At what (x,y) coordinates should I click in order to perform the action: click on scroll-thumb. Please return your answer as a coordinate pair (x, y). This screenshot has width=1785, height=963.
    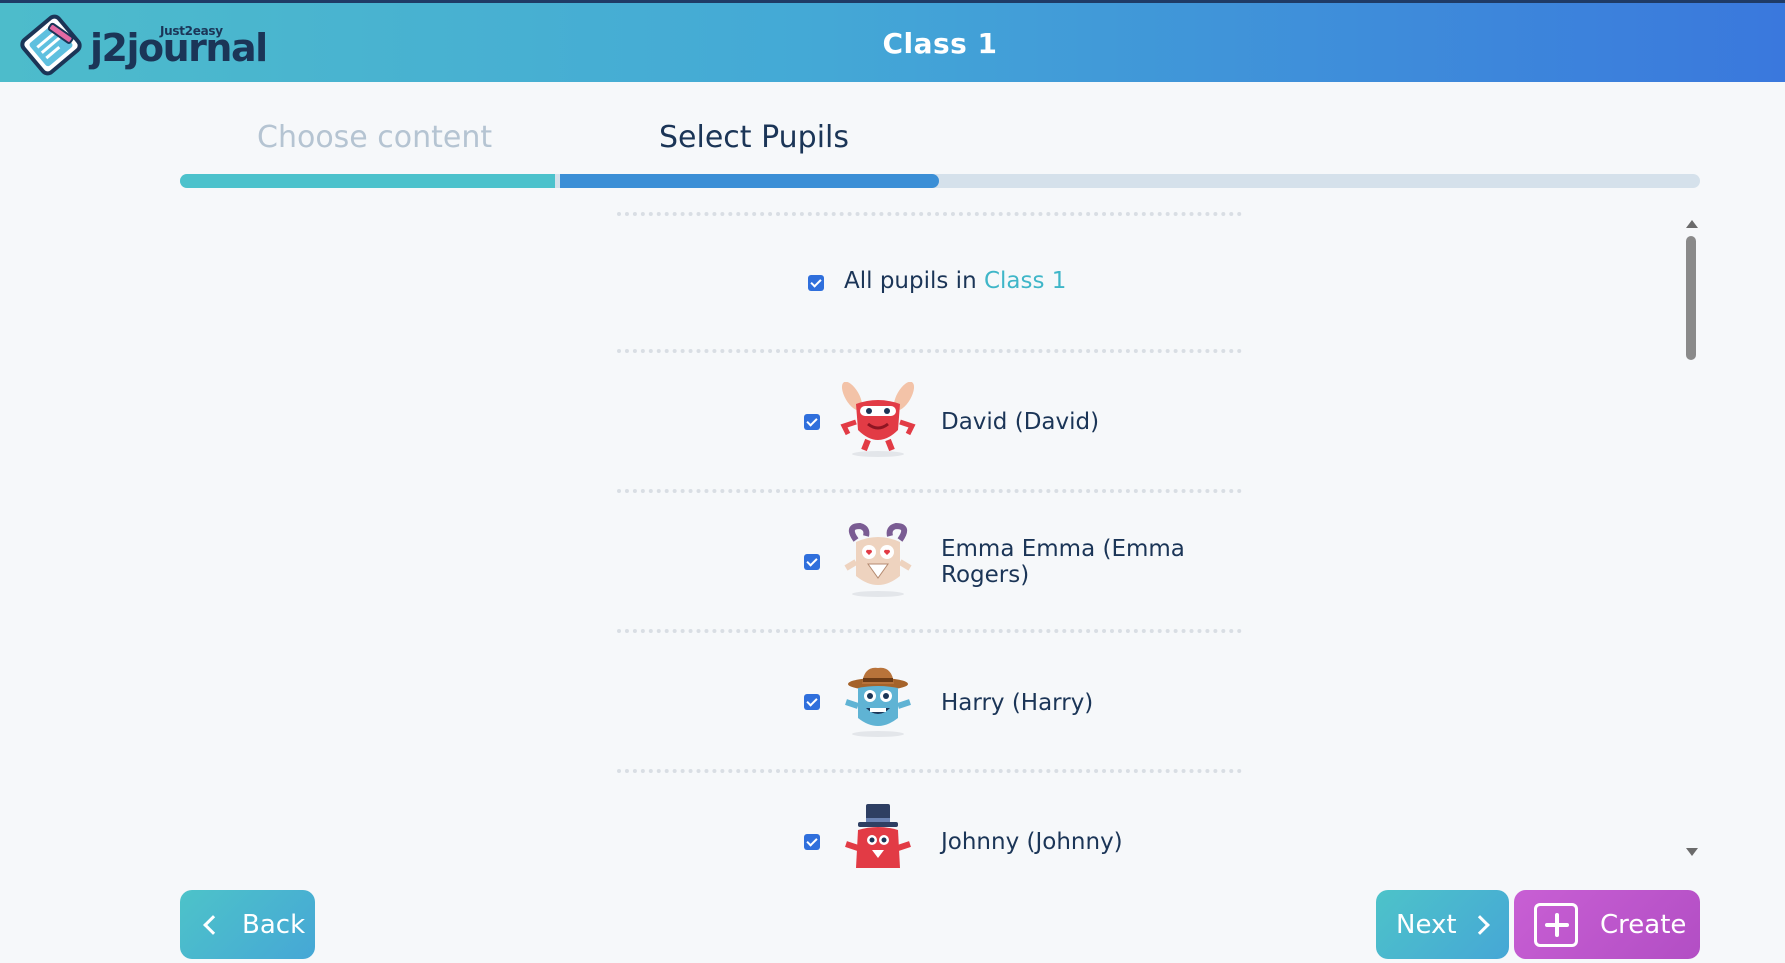
    Looking at the image, I should click on (1691, 298).